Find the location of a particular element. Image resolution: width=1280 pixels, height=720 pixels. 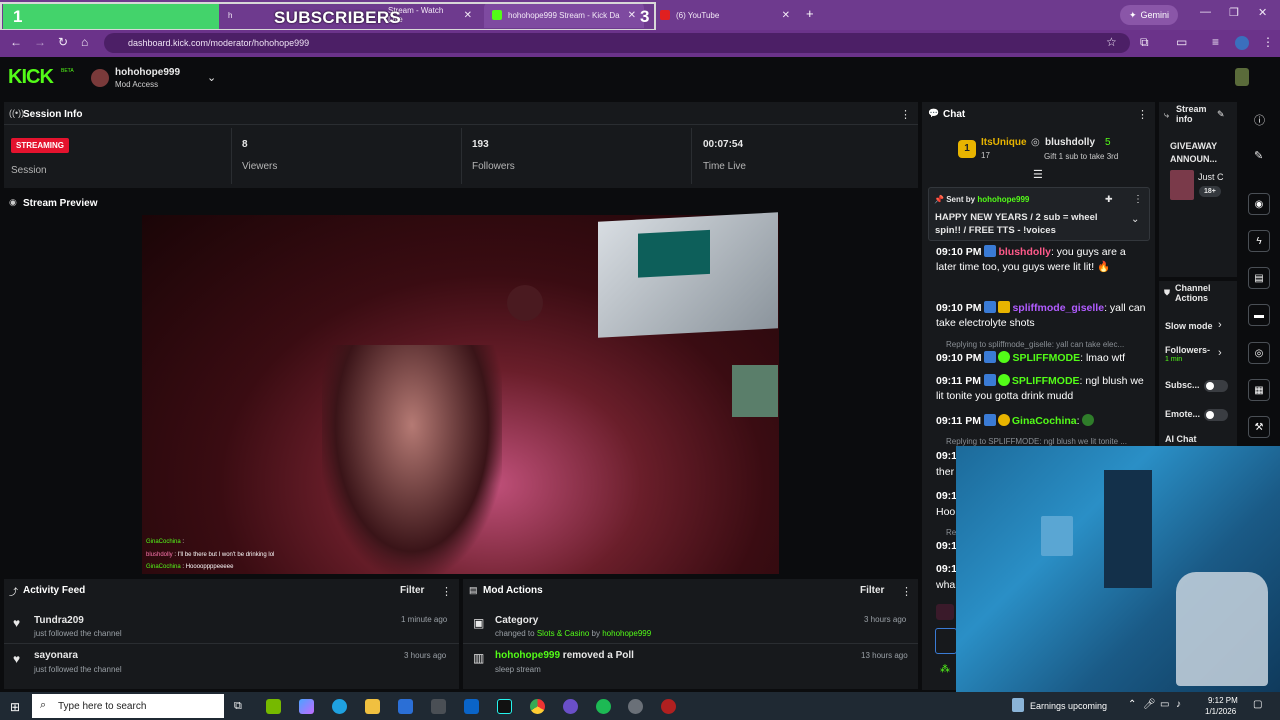

spotify-icon is located at coordinates (603, 706).